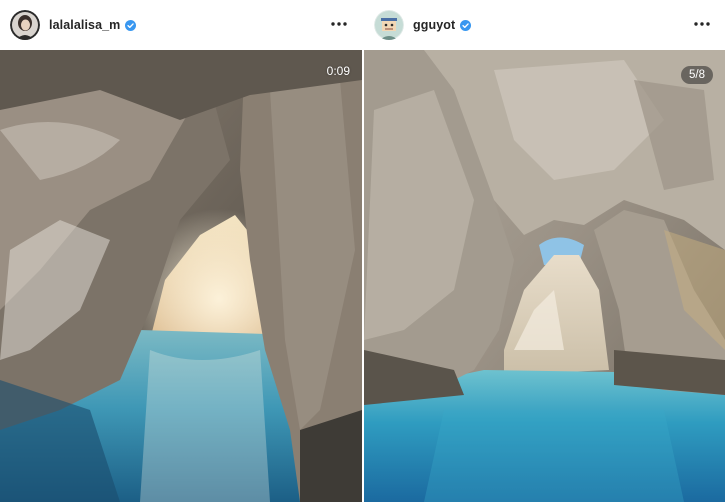 The width and height of the screenshot is (725, 502). What do you see at coordinates (338, 71) in the screenshot?
I see `video-timer: 0:09` at bounding box center [338, 71].